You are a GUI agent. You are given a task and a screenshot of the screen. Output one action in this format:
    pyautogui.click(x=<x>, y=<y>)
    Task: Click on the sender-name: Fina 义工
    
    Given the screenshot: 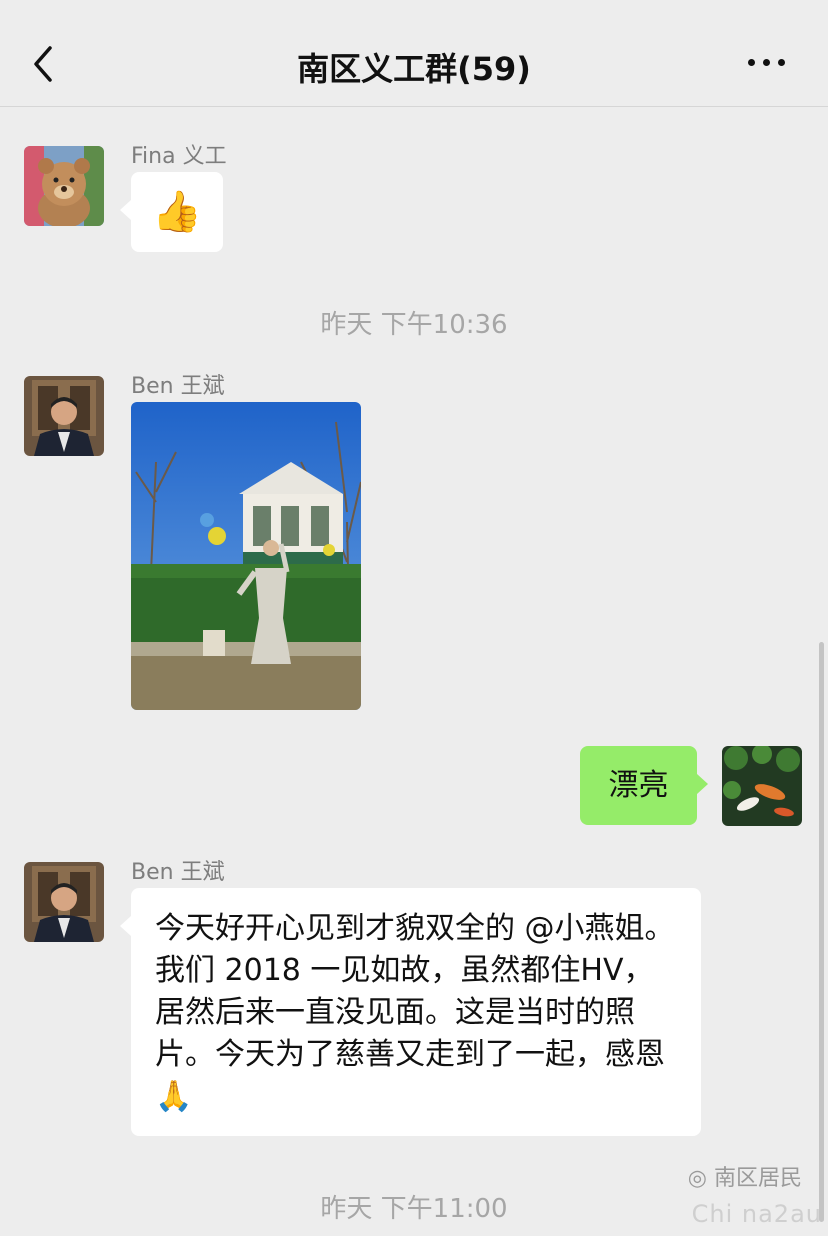 What is the action you would take?
    pyautogui.click(x=179, y=156)
    